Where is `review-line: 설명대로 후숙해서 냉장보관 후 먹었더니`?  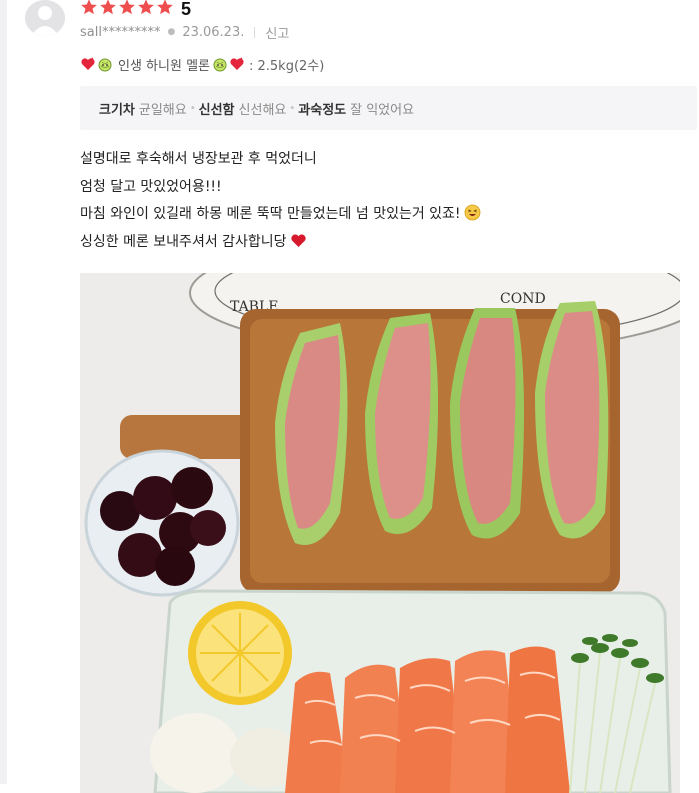 review-line: 설명대로 후숙해서 냉장보관 후 먹었더니 is located at coordinates (380, 160).